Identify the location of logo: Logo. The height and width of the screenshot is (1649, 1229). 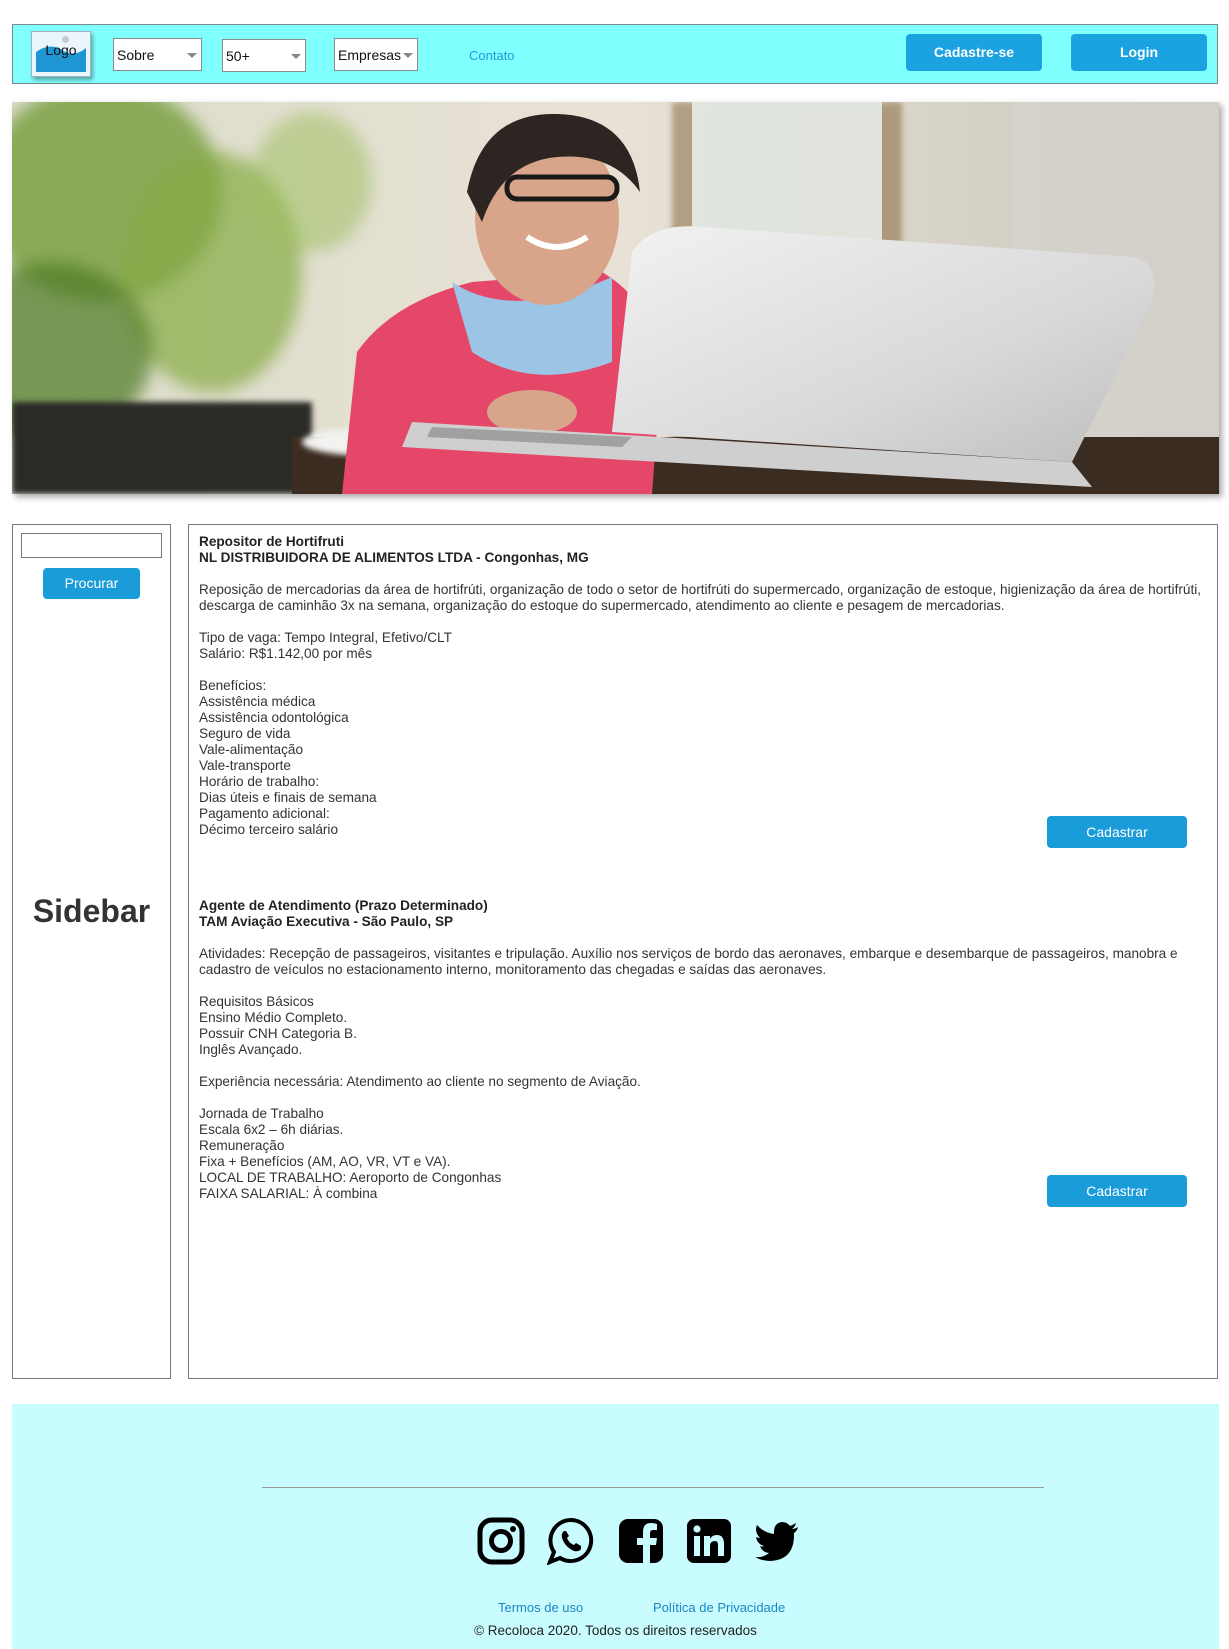
(61, 54).